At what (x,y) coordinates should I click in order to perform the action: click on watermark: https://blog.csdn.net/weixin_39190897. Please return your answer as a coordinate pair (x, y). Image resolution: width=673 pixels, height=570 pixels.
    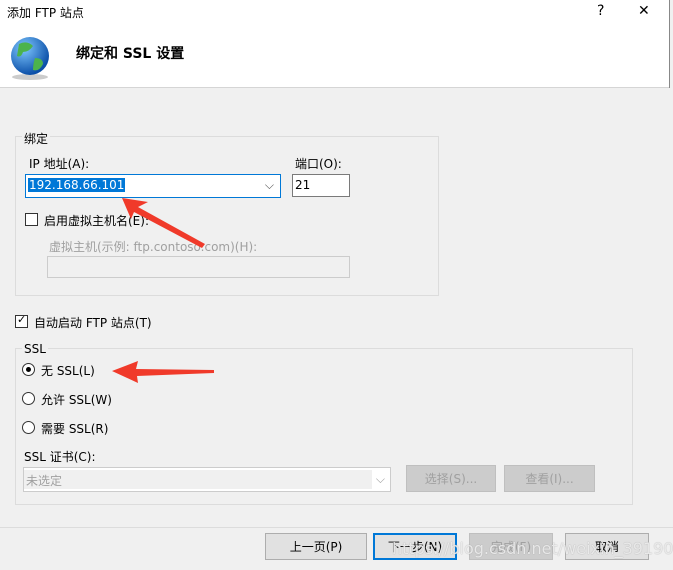
    Looking at the image, I should click on (532, 548).